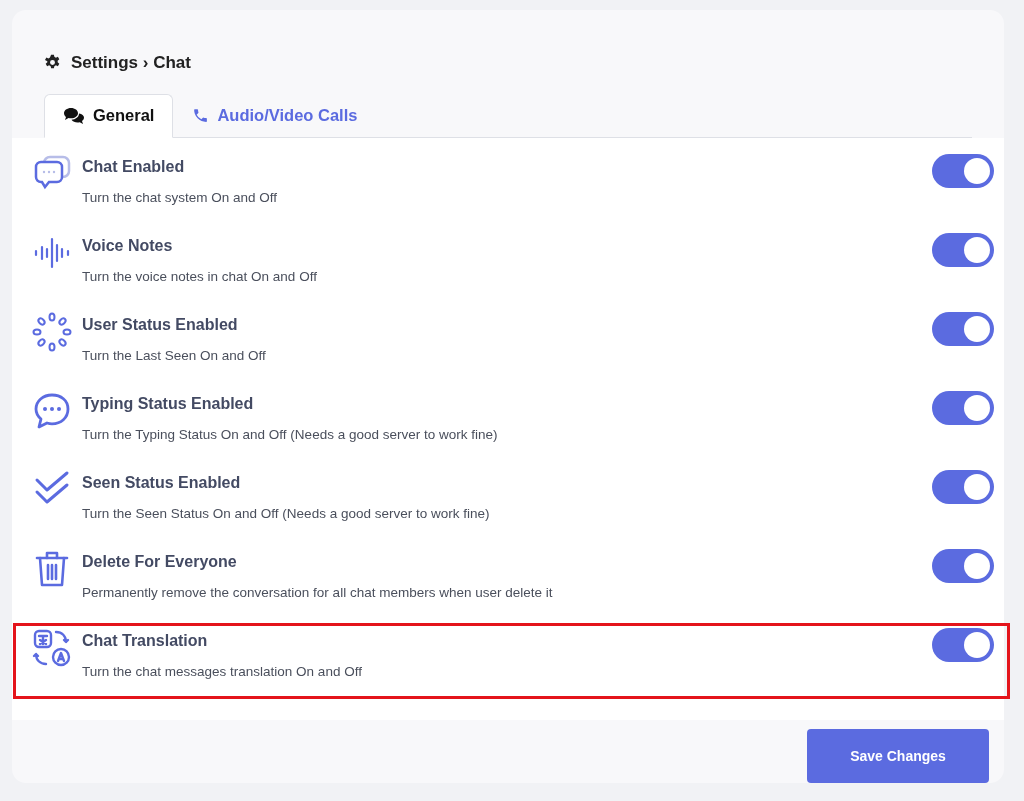 The height and width of the screenshot is (801, 1024). I want to click on setting-description: Turn the chat messages translation On and Off, so click(222, 671).